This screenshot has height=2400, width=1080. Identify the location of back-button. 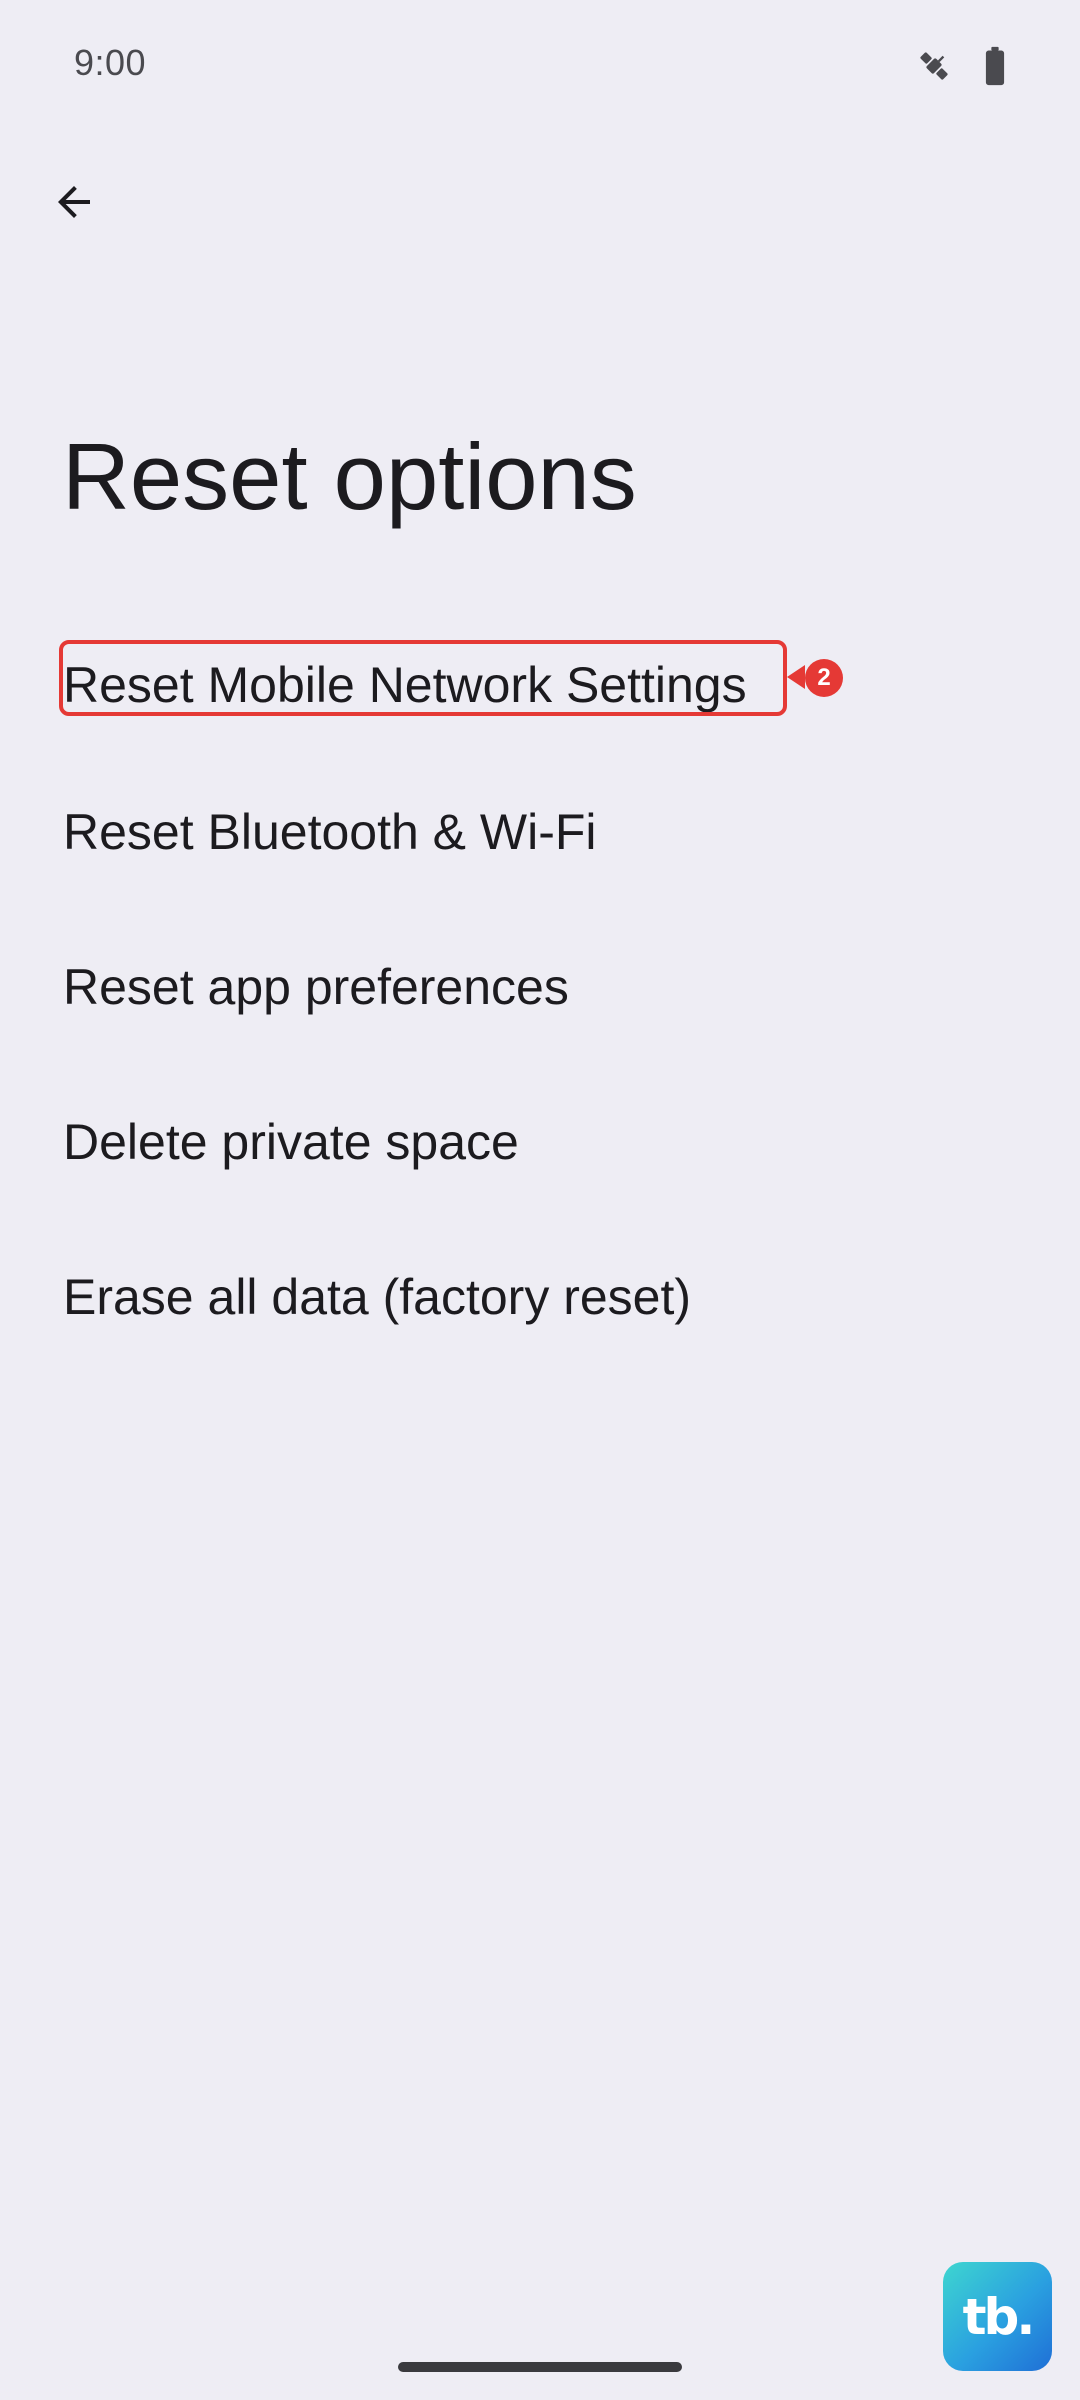
(74, 204).